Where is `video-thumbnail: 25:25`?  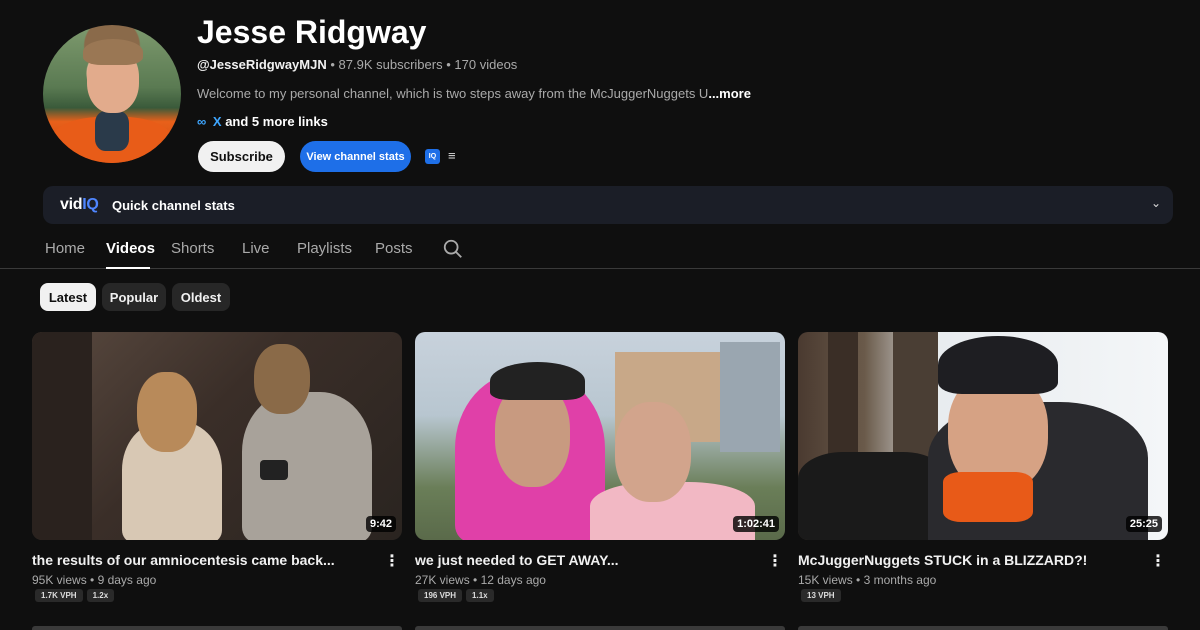 video-thumbnail: 25:25 is located at coordinates (983, 436).